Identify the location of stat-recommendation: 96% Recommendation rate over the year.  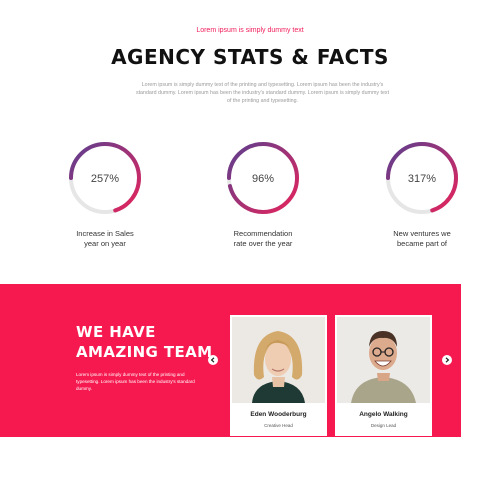
(263, 194).